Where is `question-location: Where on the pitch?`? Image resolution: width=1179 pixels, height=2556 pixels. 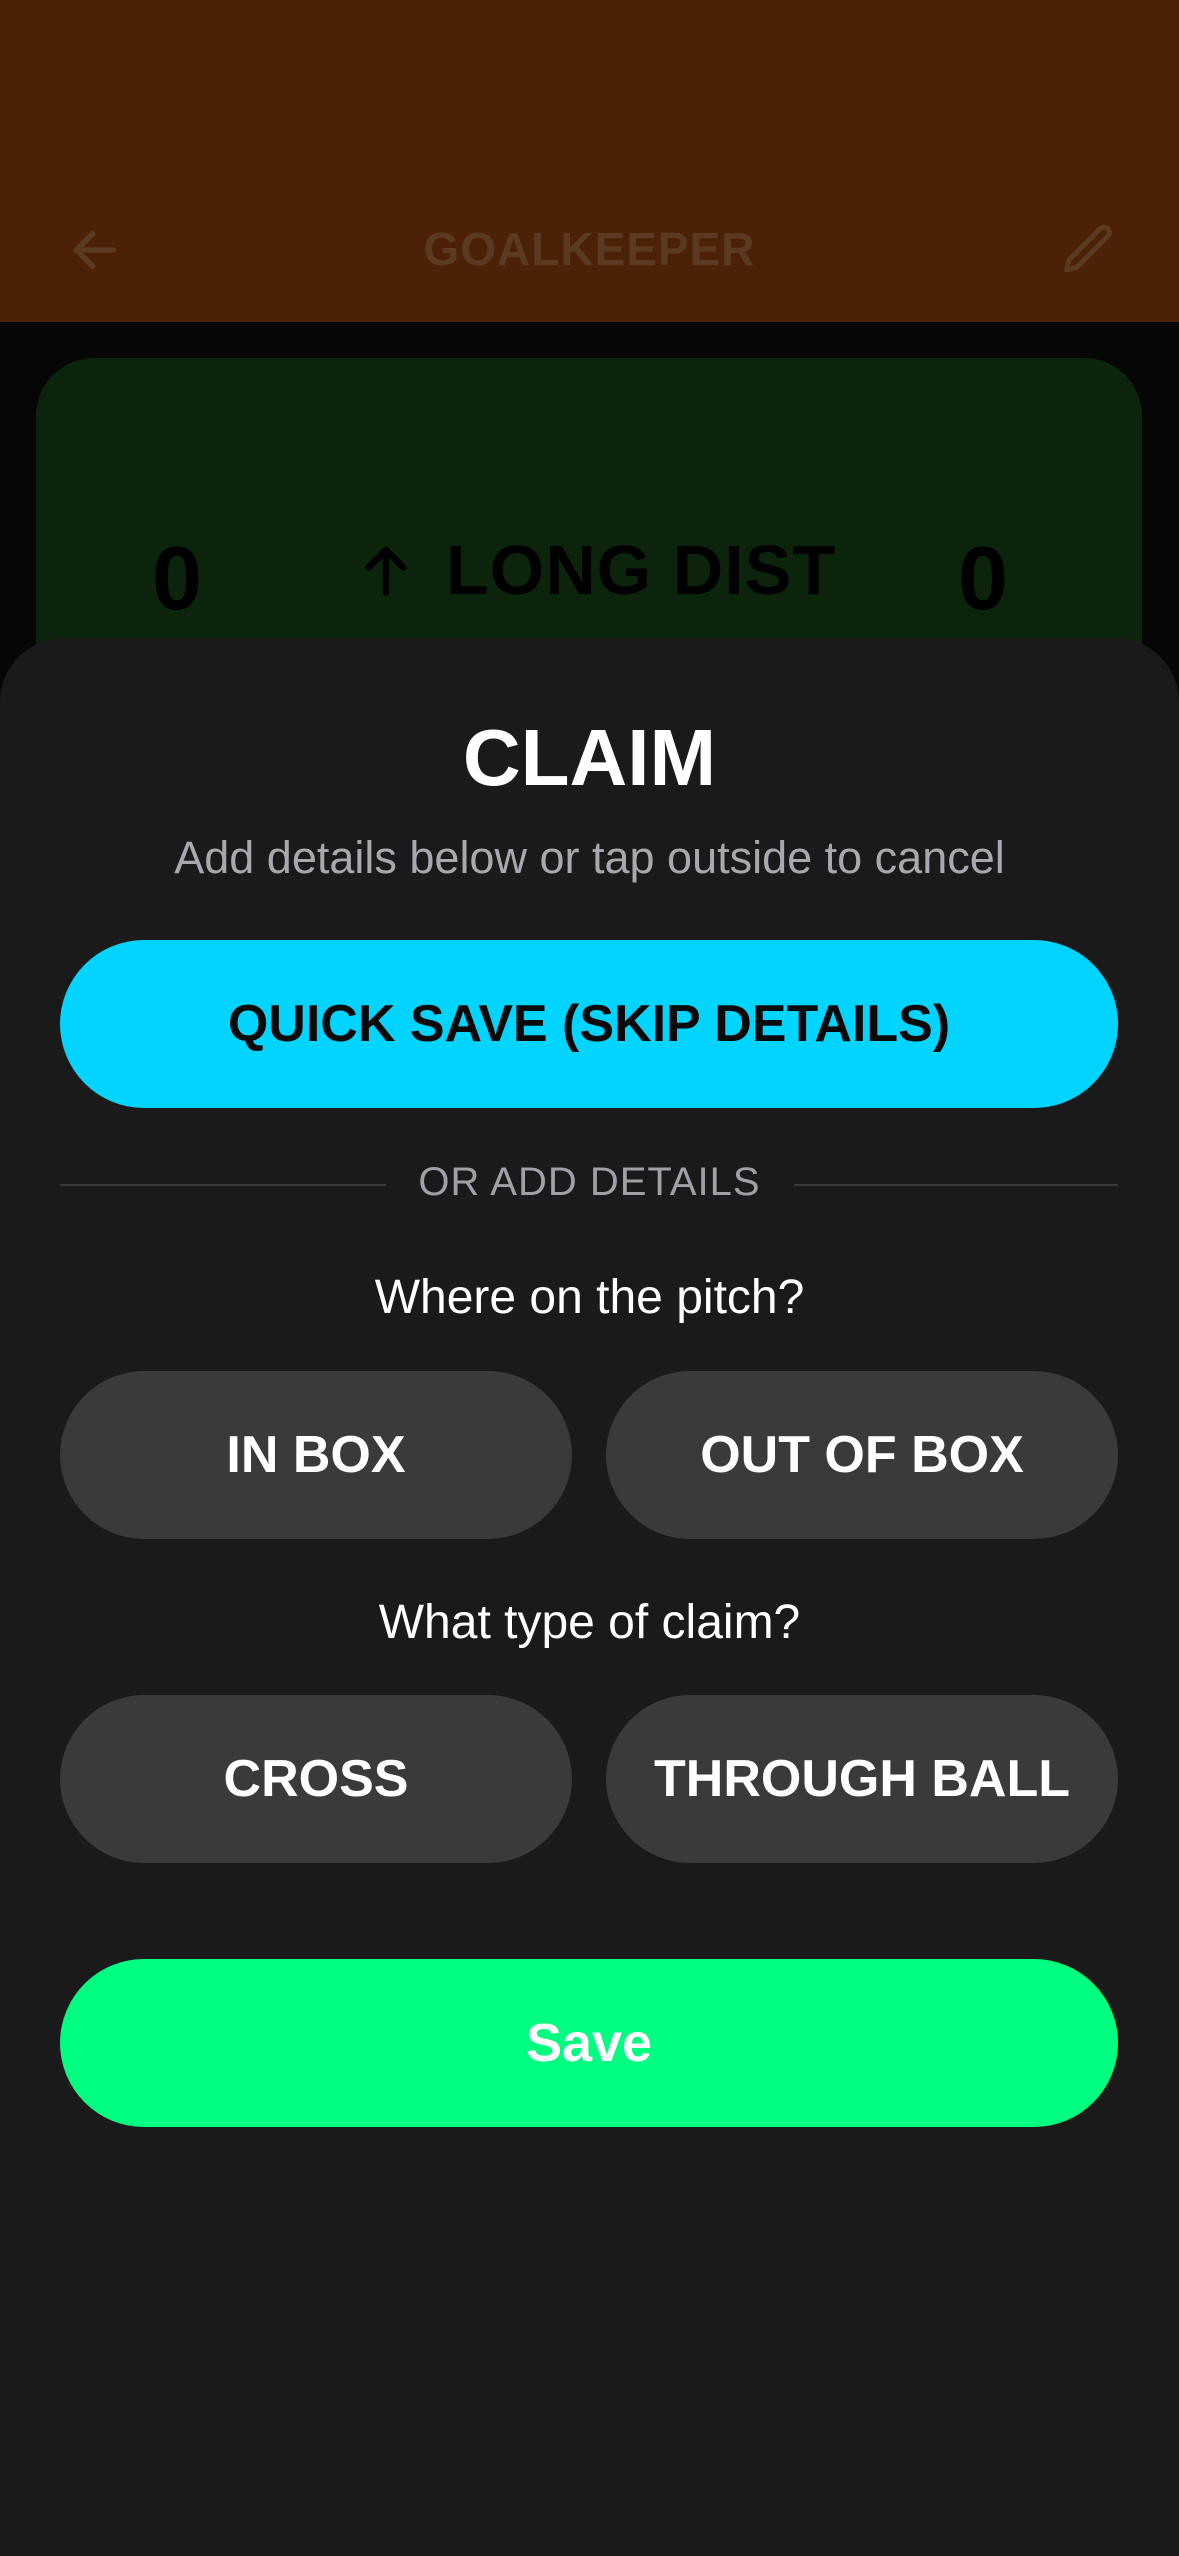
question-location: Where on the pitch? is located at coordinates (589, 1297).